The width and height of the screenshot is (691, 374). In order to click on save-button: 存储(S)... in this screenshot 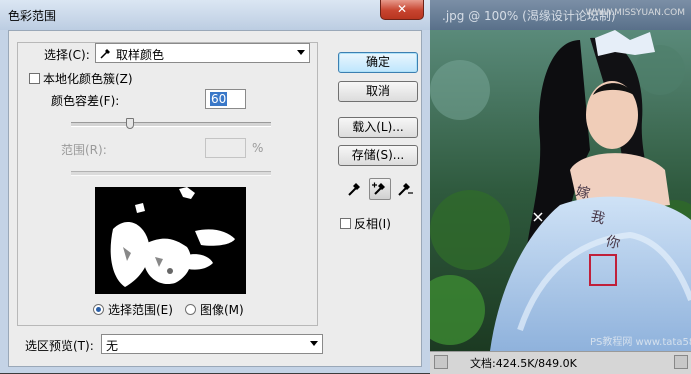, I will do `click(378, 155)`.